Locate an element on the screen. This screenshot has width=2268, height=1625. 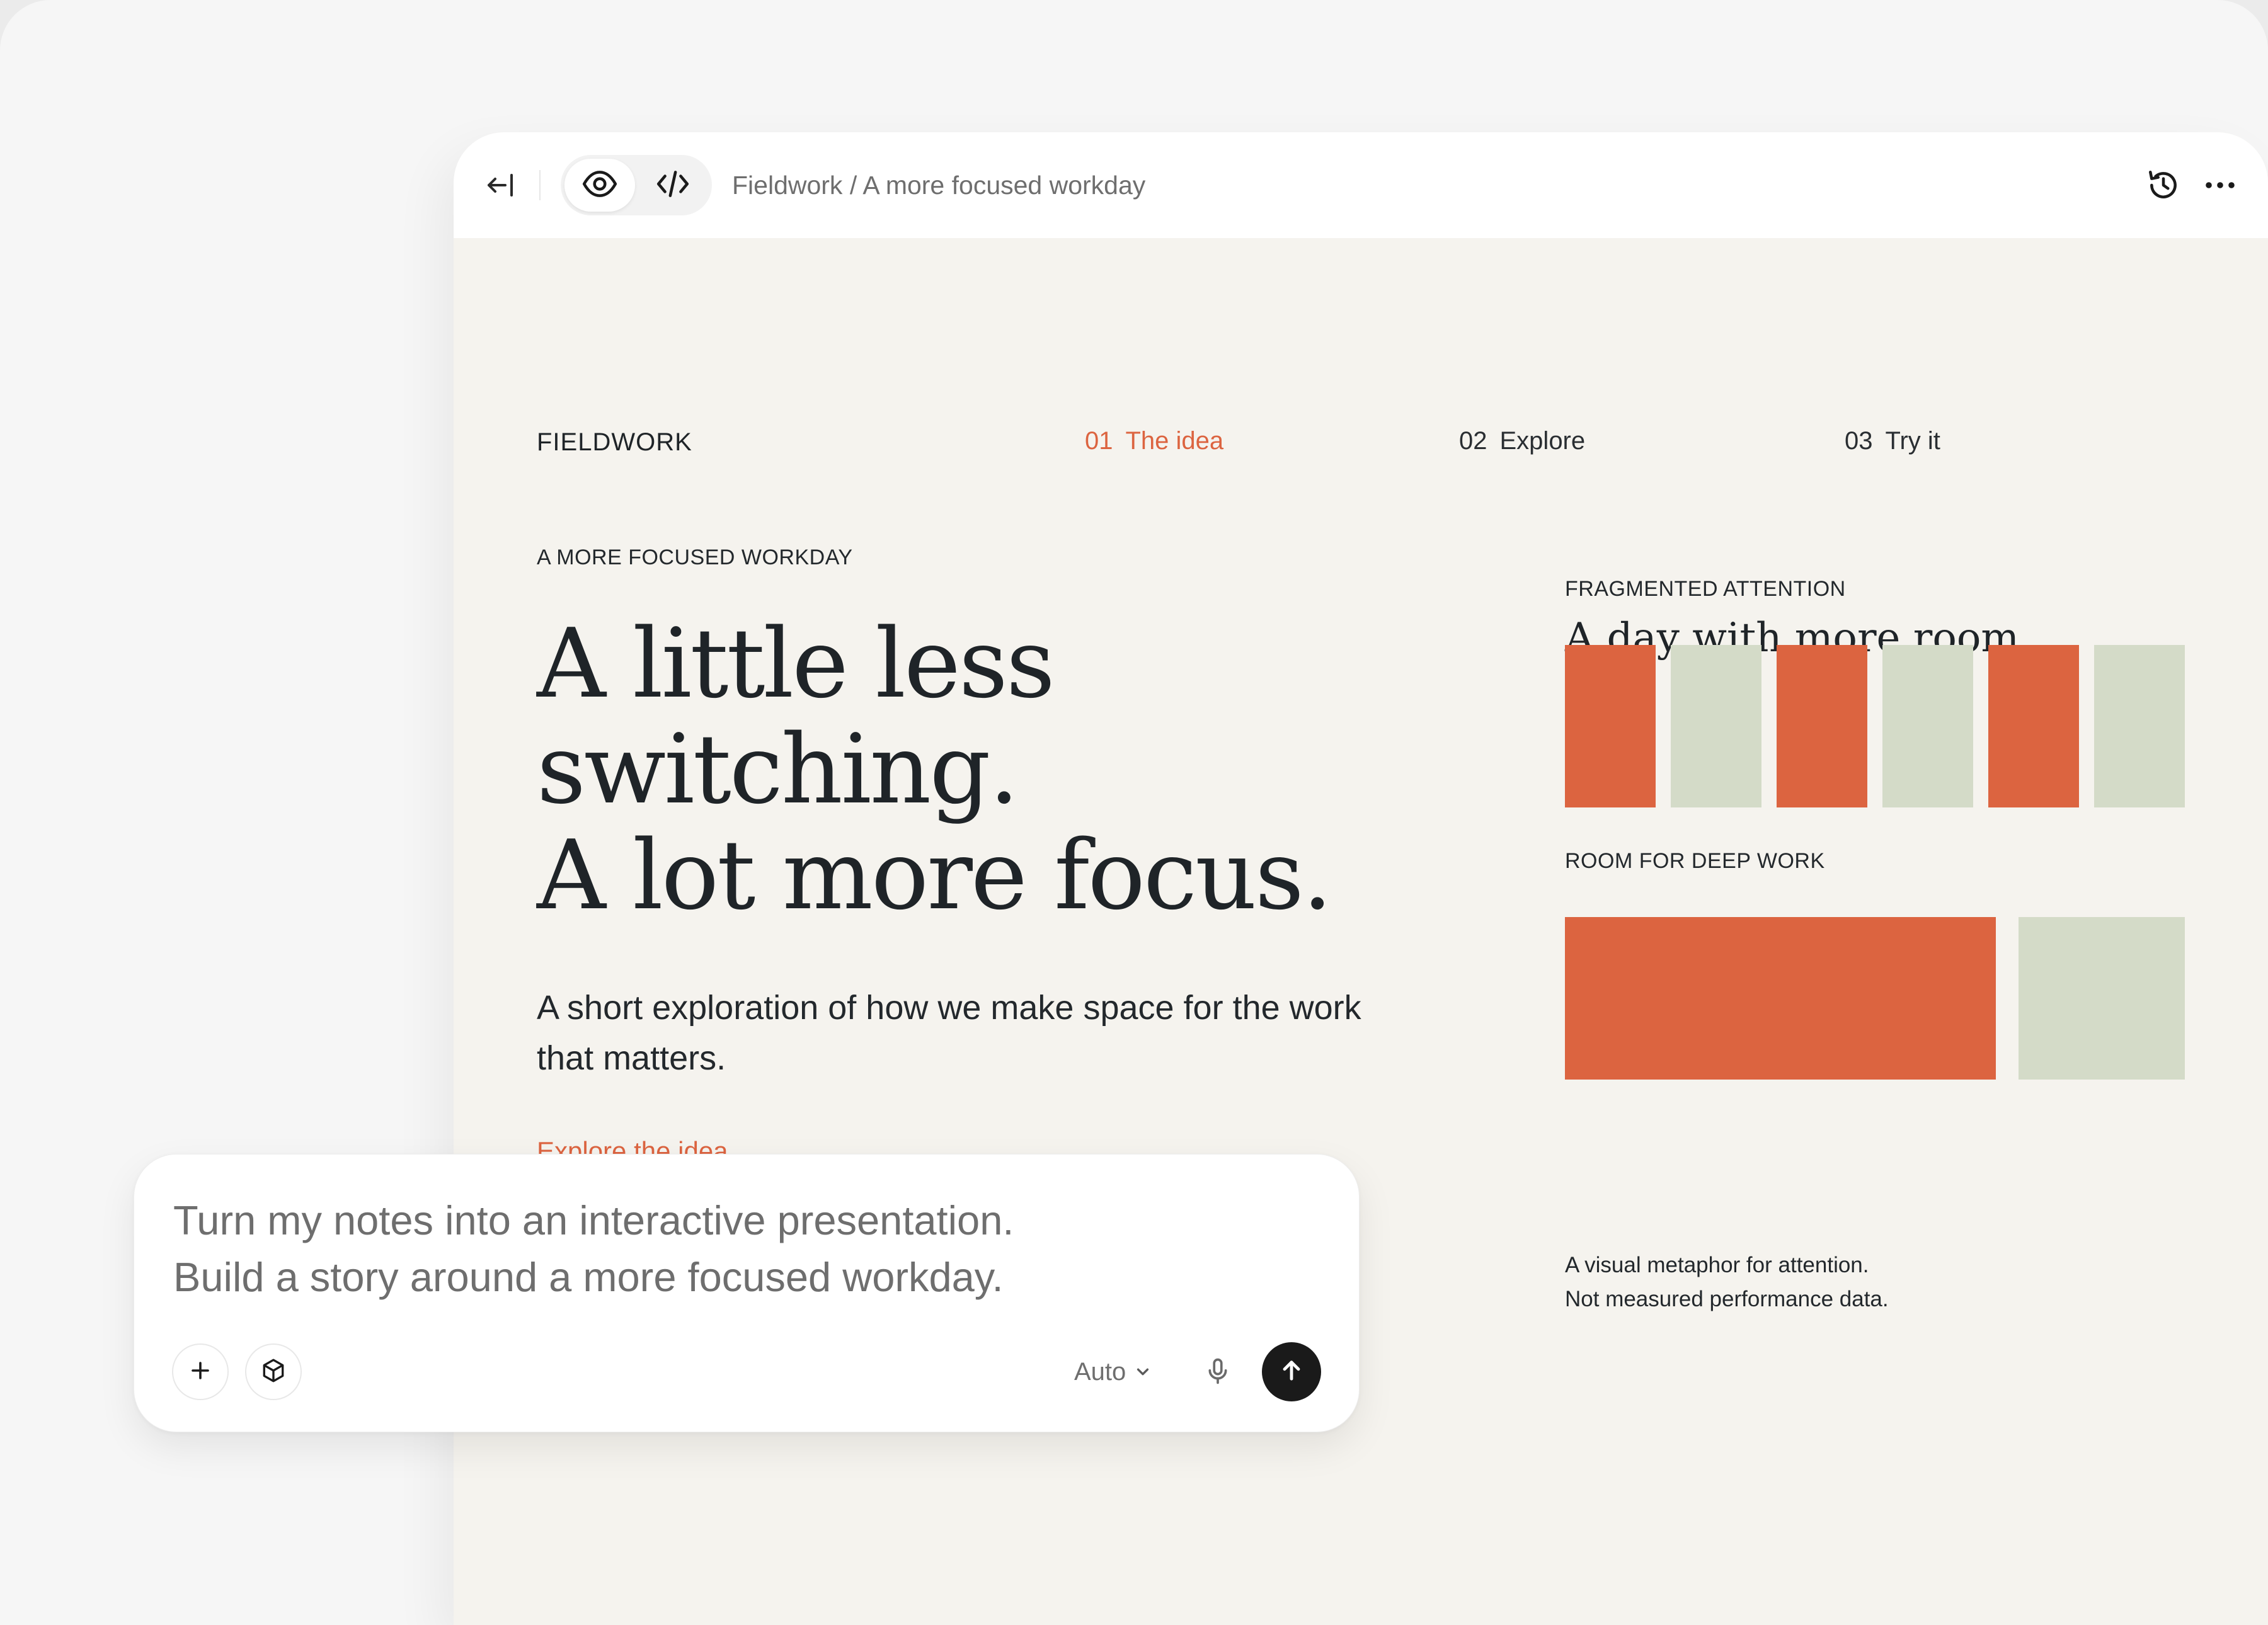
components-button is located at coordinates (273, 1371).